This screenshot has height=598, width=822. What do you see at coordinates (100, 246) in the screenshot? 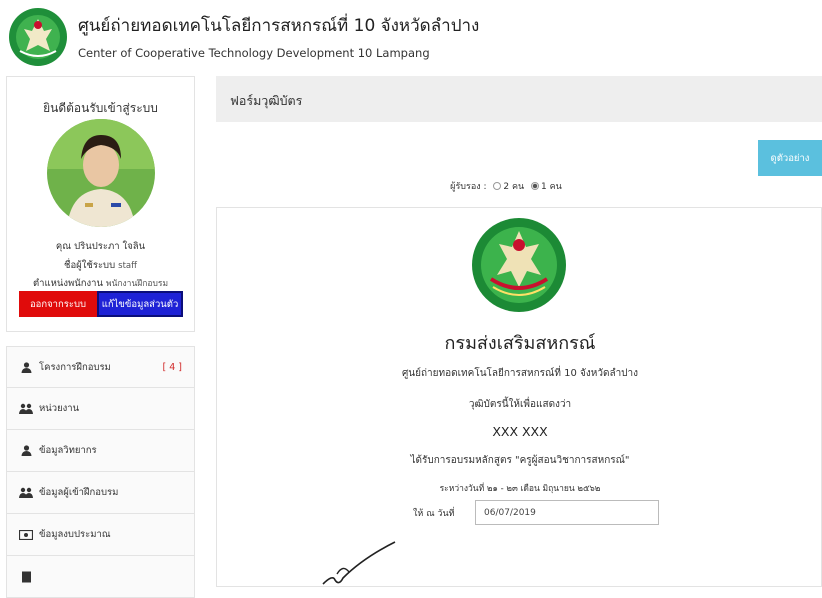
I see `user-fullname: คุณ ปรินประภา ใจลิน` at bounding box center [100, 246].